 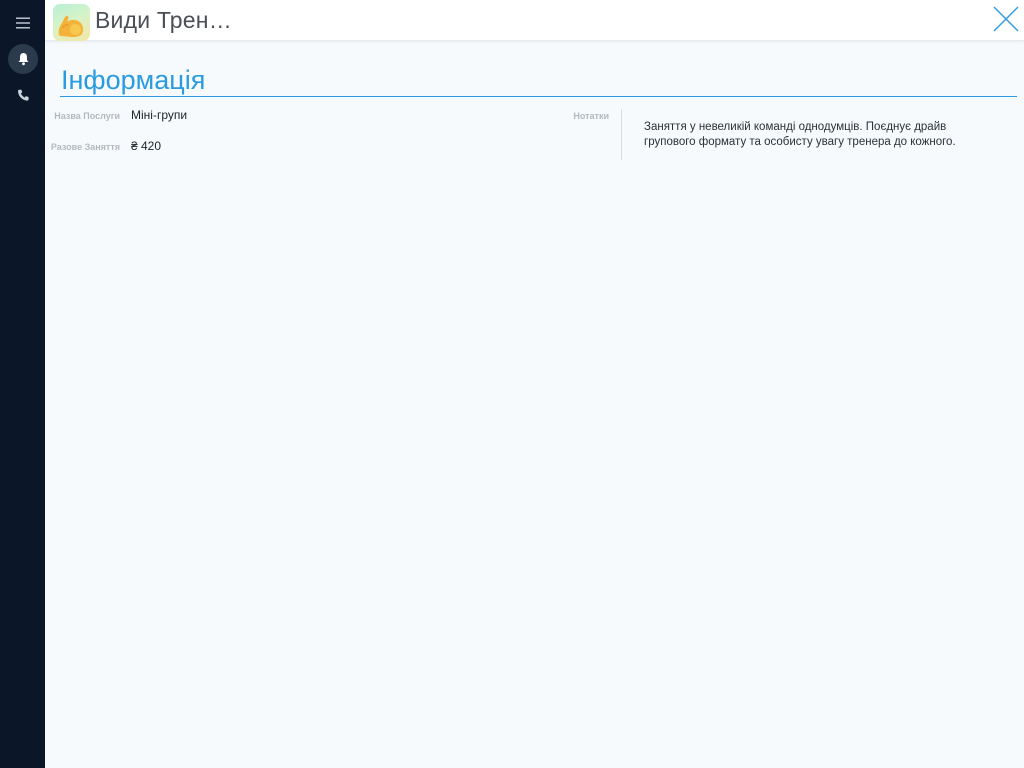 What do you see at coordinates (133, 80) in the screenshot?
I see `section-title: Інформація` at bounding box center [133, 80].